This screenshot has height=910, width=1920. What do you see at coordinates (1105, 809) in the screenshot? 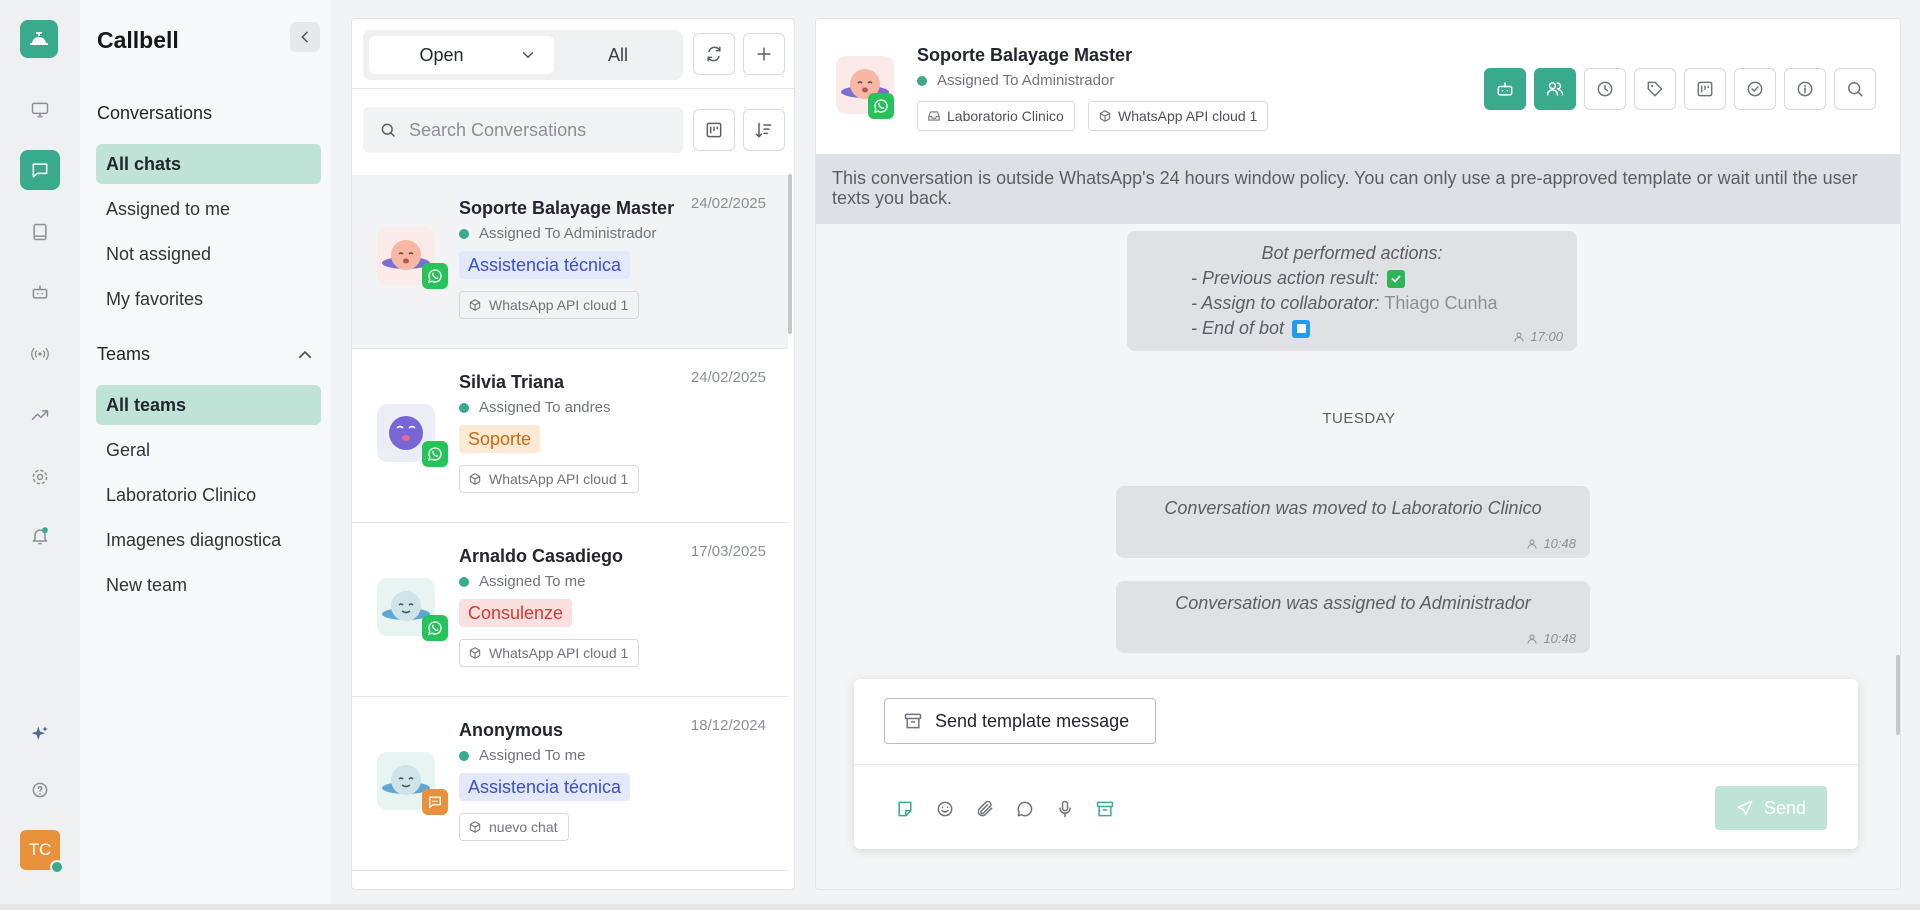
I see `template-tool` at bounding box center [1105, 809].